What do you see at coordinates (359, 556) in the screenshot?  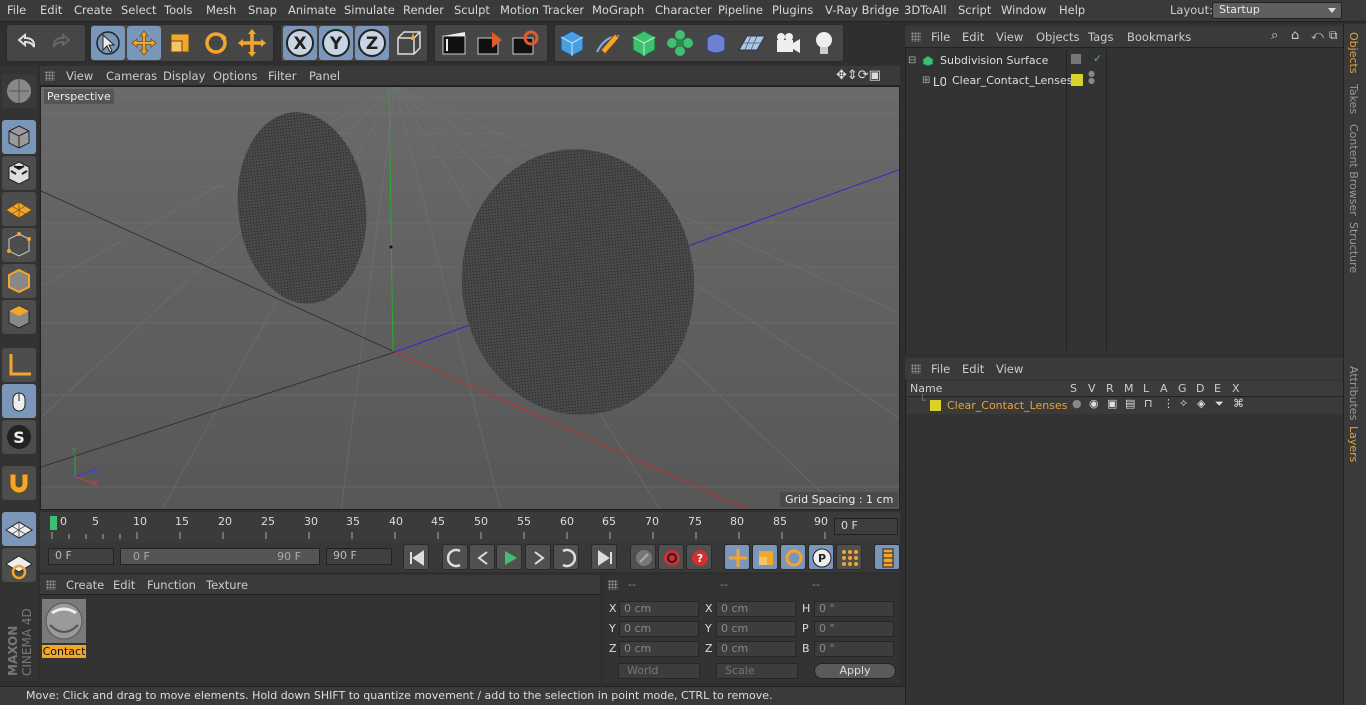 I see `end-frame-field: 90 F` at bounding box center [359, 556].